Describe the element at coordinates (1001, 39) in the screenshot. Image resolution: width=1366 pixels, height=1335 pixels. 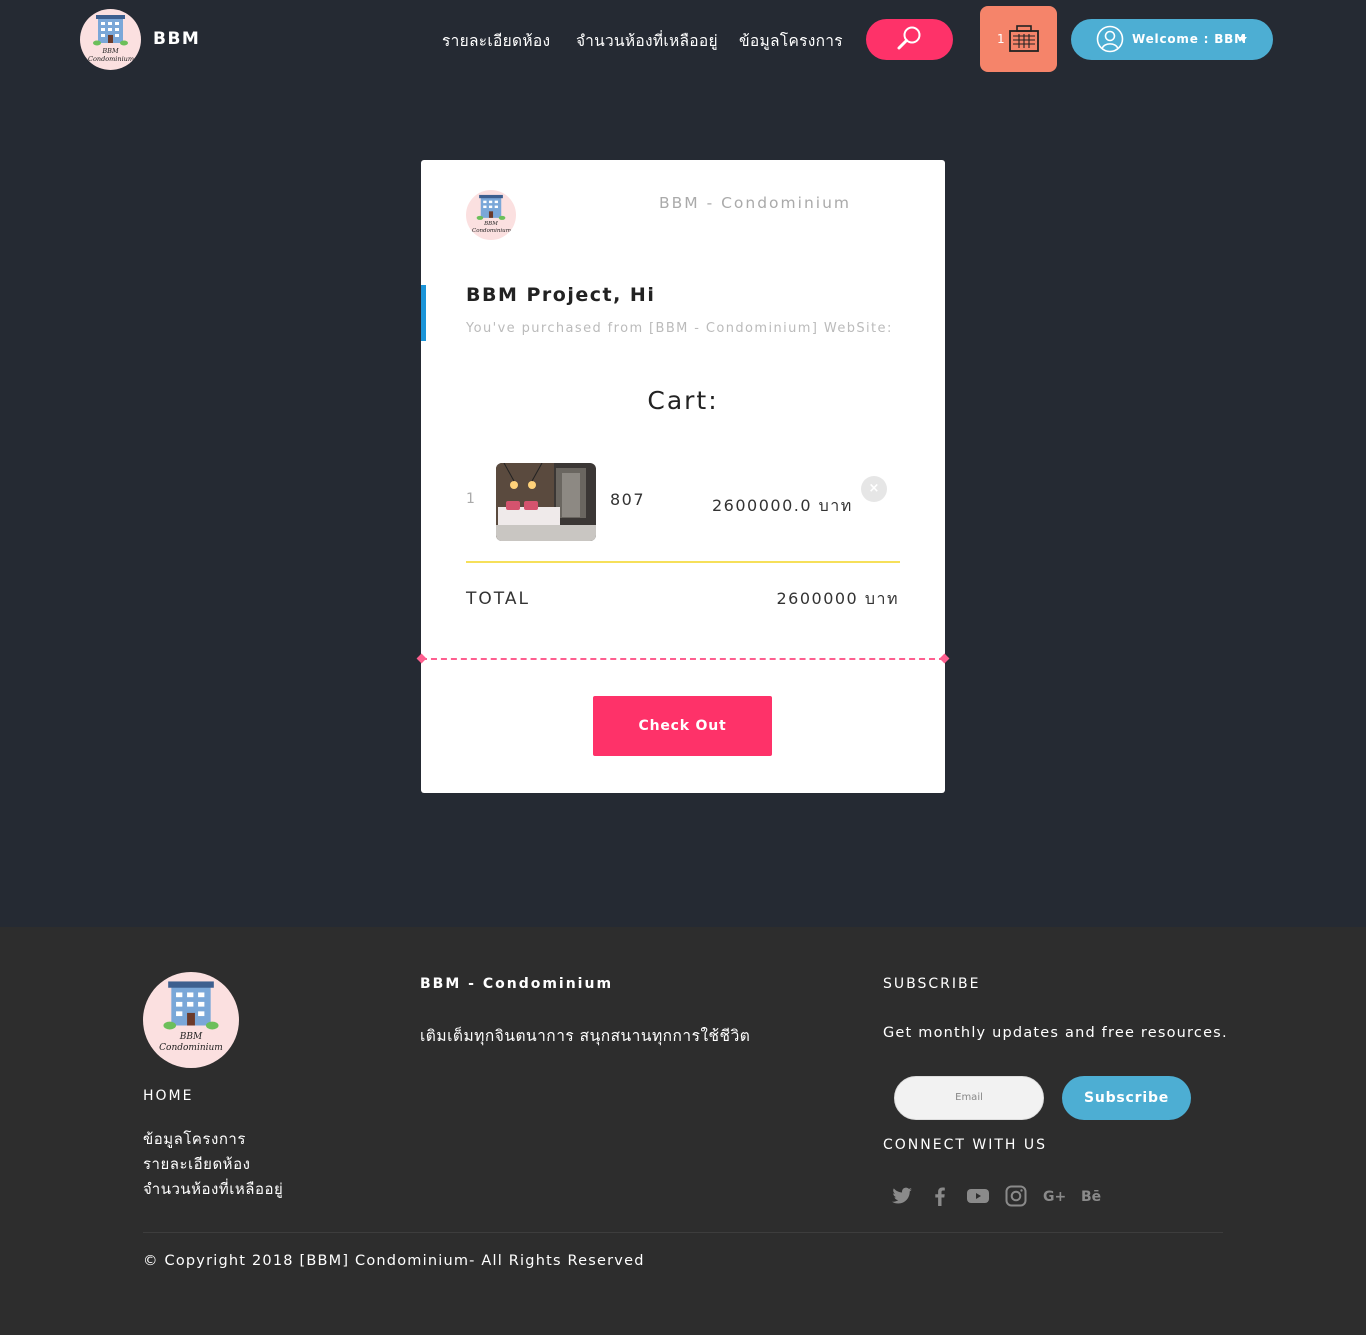
I see `cart-count-badge: 1` at that location.